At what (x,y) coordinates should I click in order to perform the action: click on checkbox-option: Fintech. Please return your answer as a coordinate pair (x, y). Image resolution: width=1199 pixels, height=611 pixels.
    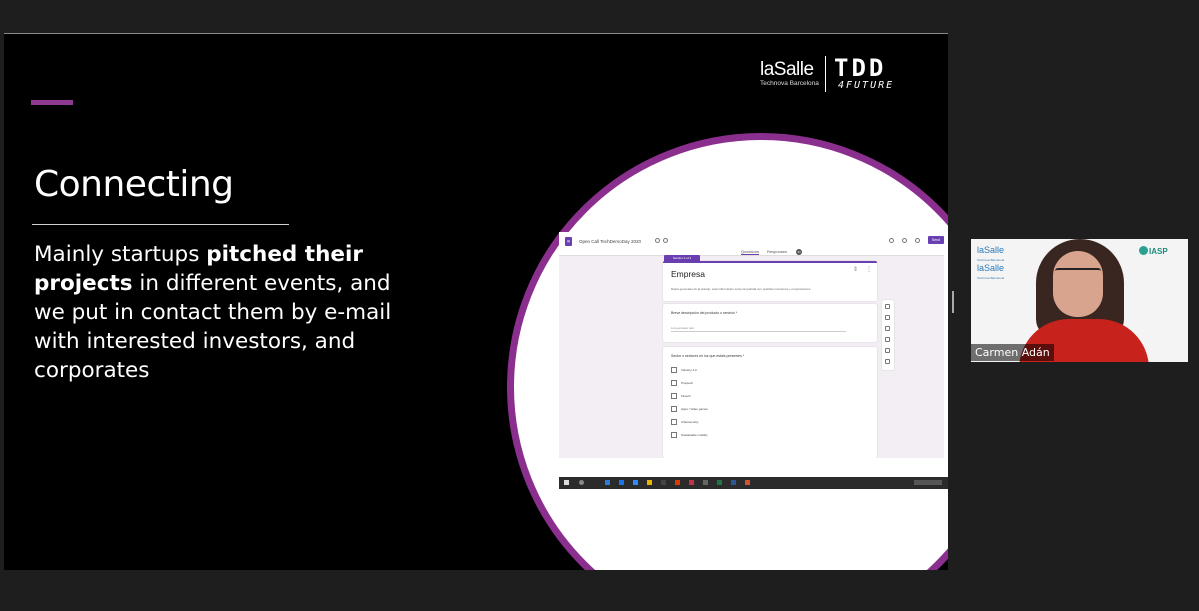
    Looking at the image, I should click on (681, 396).